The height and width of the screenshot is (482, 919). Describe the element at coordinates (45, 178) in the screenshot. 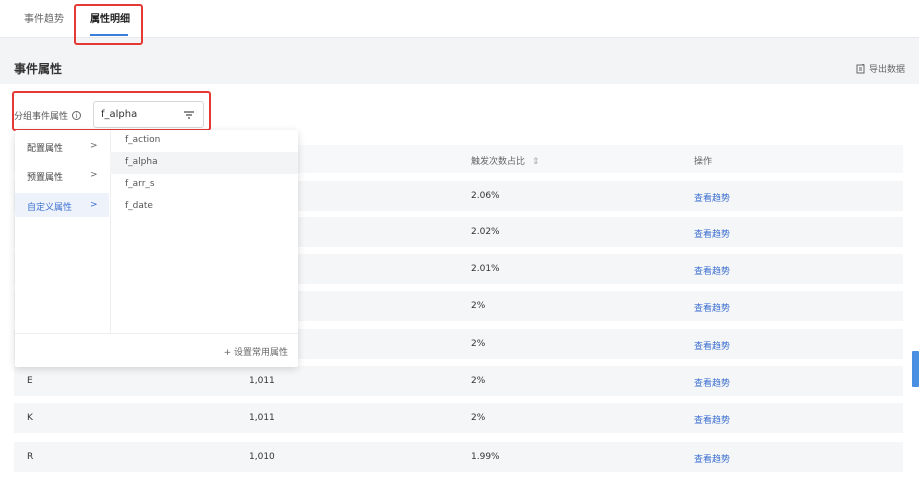

I see `category-label: 预置属性` at that location.